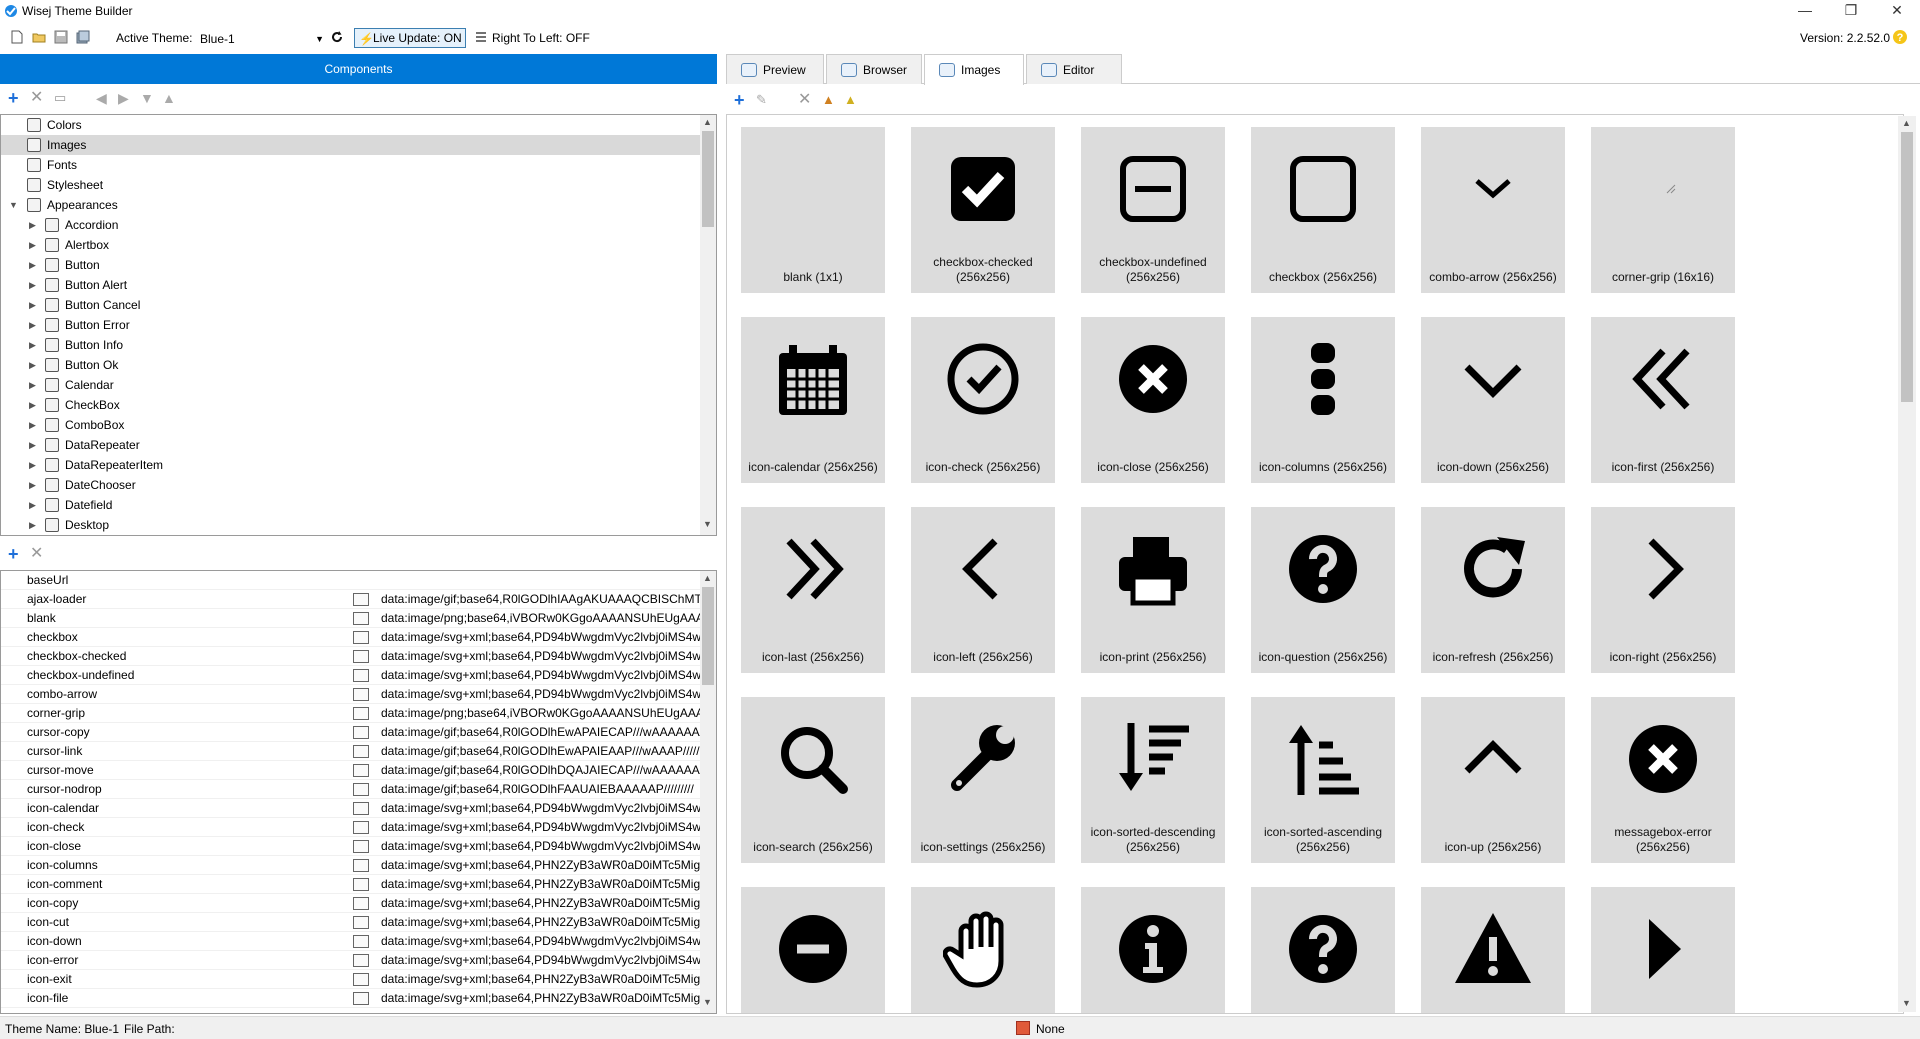  I want to click on tab-browser: Browser, so click(874, 69).